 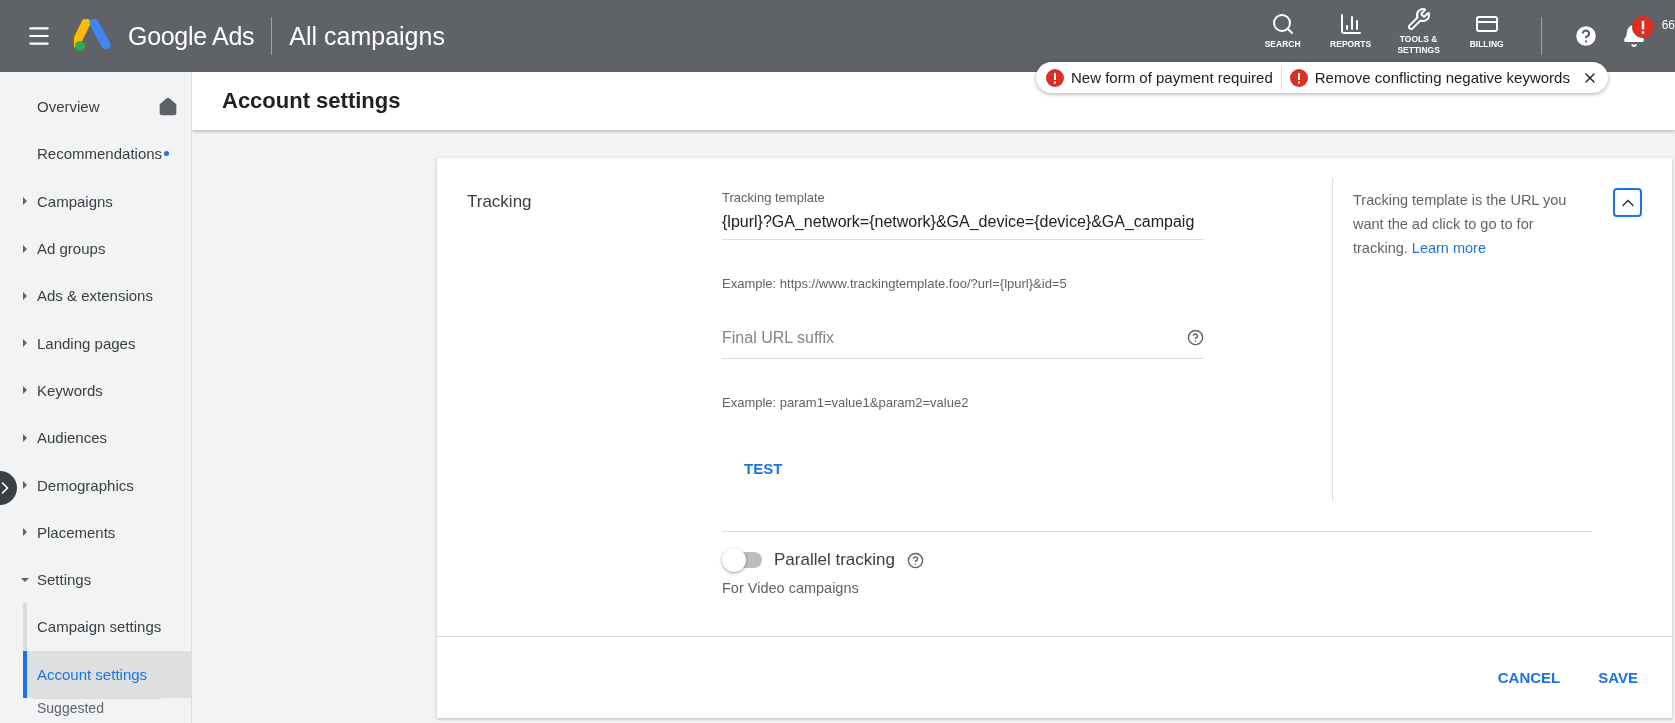 What do you see at coordinates (1529, 677) in the screenshot?
I see `cancel-button: CANCEL` at bounding box center [1529, 677].